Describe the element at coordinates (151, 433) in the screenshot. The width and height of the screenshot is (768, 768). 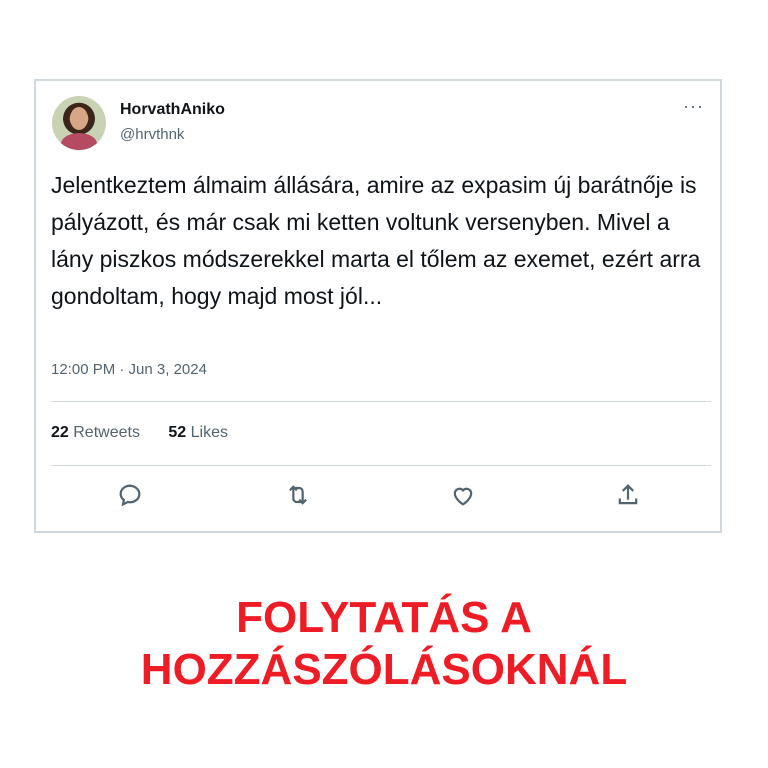
I see `engagement-stats: 22 Retweets 52 Likes` at that location.